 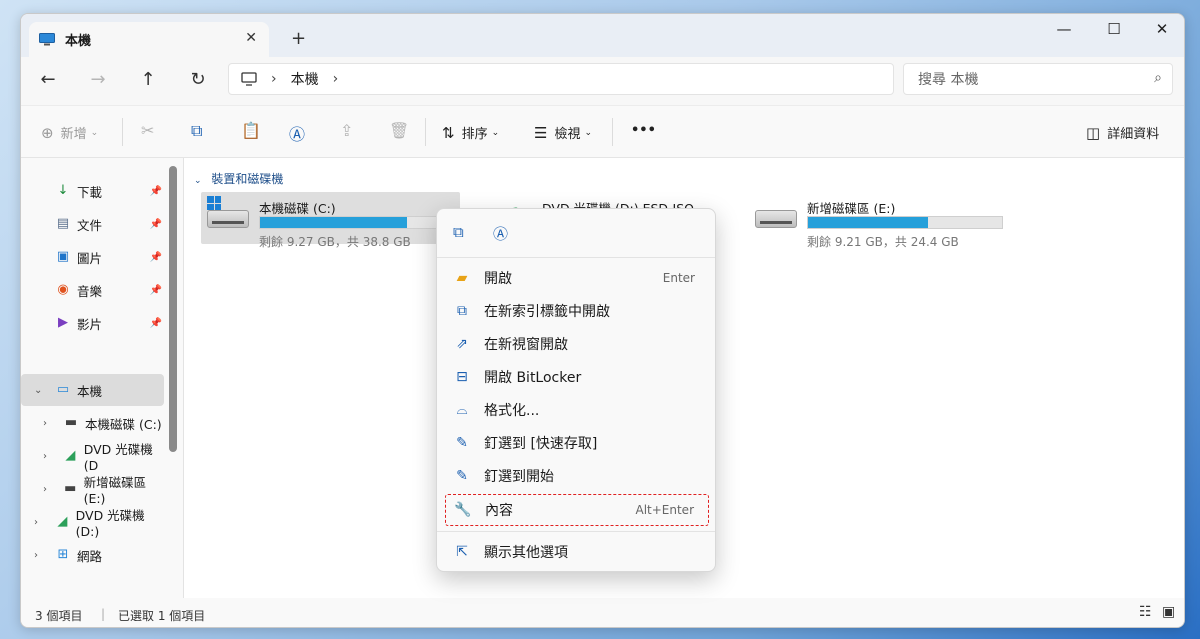 What do you see at coordinates (98, 79) in the screenshot?
I see `forward-button: →` at bounding box center [98, 79].